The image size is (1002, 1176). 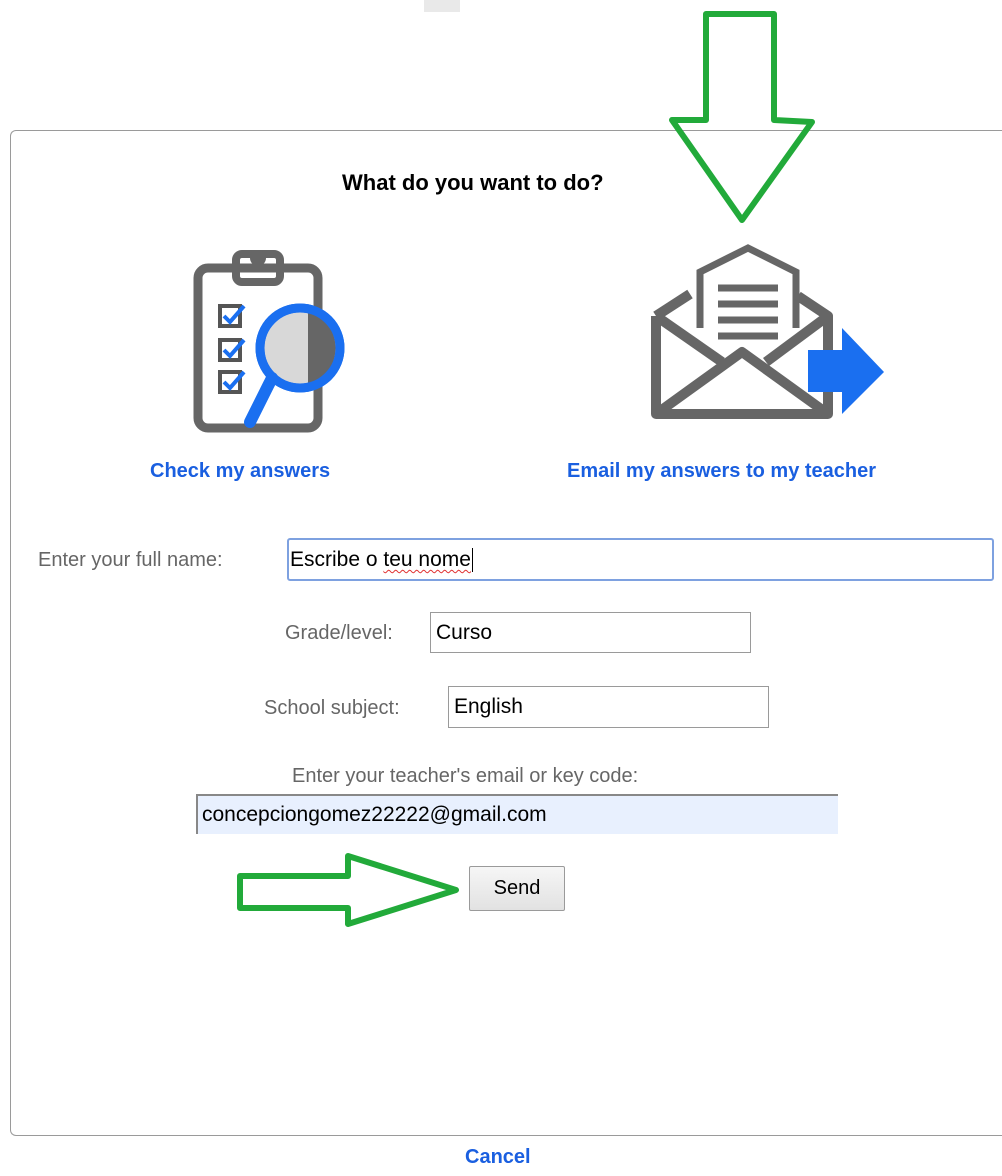 What do you see at coordinates (608, 707) in the screenshot?
I see `subject-input` at bounding box center [608, 707].